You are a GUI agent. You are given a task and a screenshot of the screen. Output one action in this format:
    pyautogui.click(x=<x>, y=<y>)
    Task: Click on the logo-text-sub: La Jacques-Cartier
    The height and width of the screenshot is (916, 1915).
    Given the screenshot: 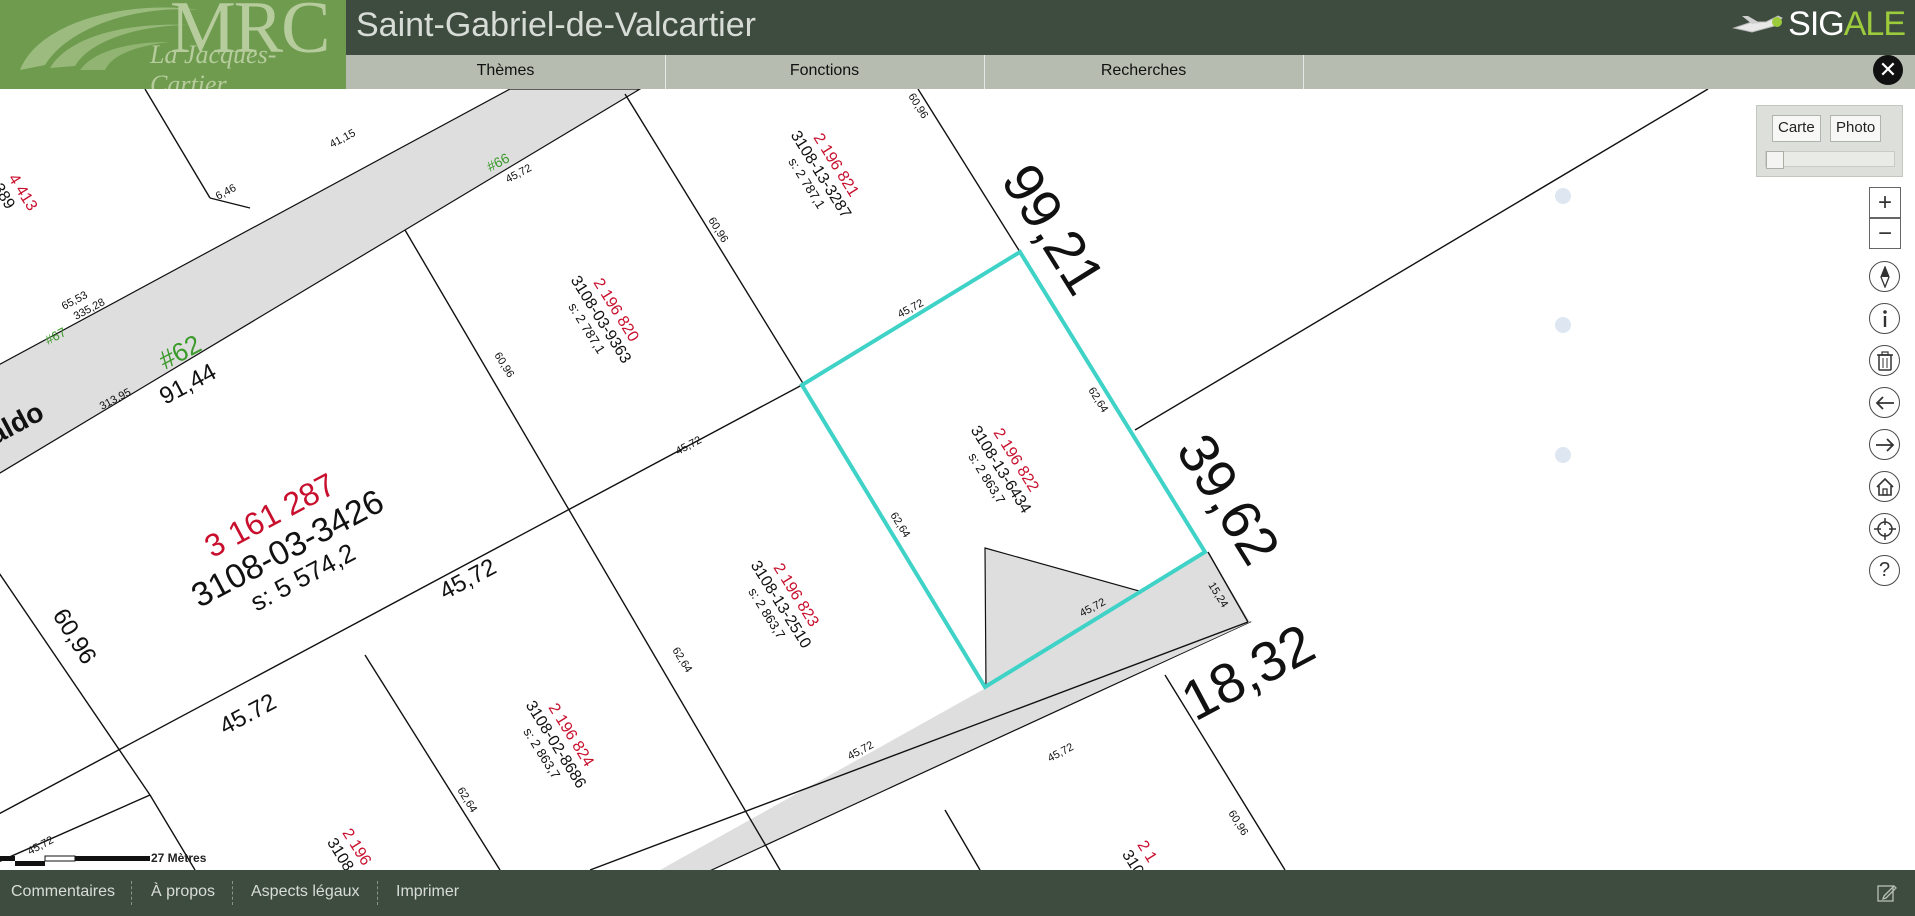 What is the action you would take?
    pyautogui.click(x=213, y=64)
    